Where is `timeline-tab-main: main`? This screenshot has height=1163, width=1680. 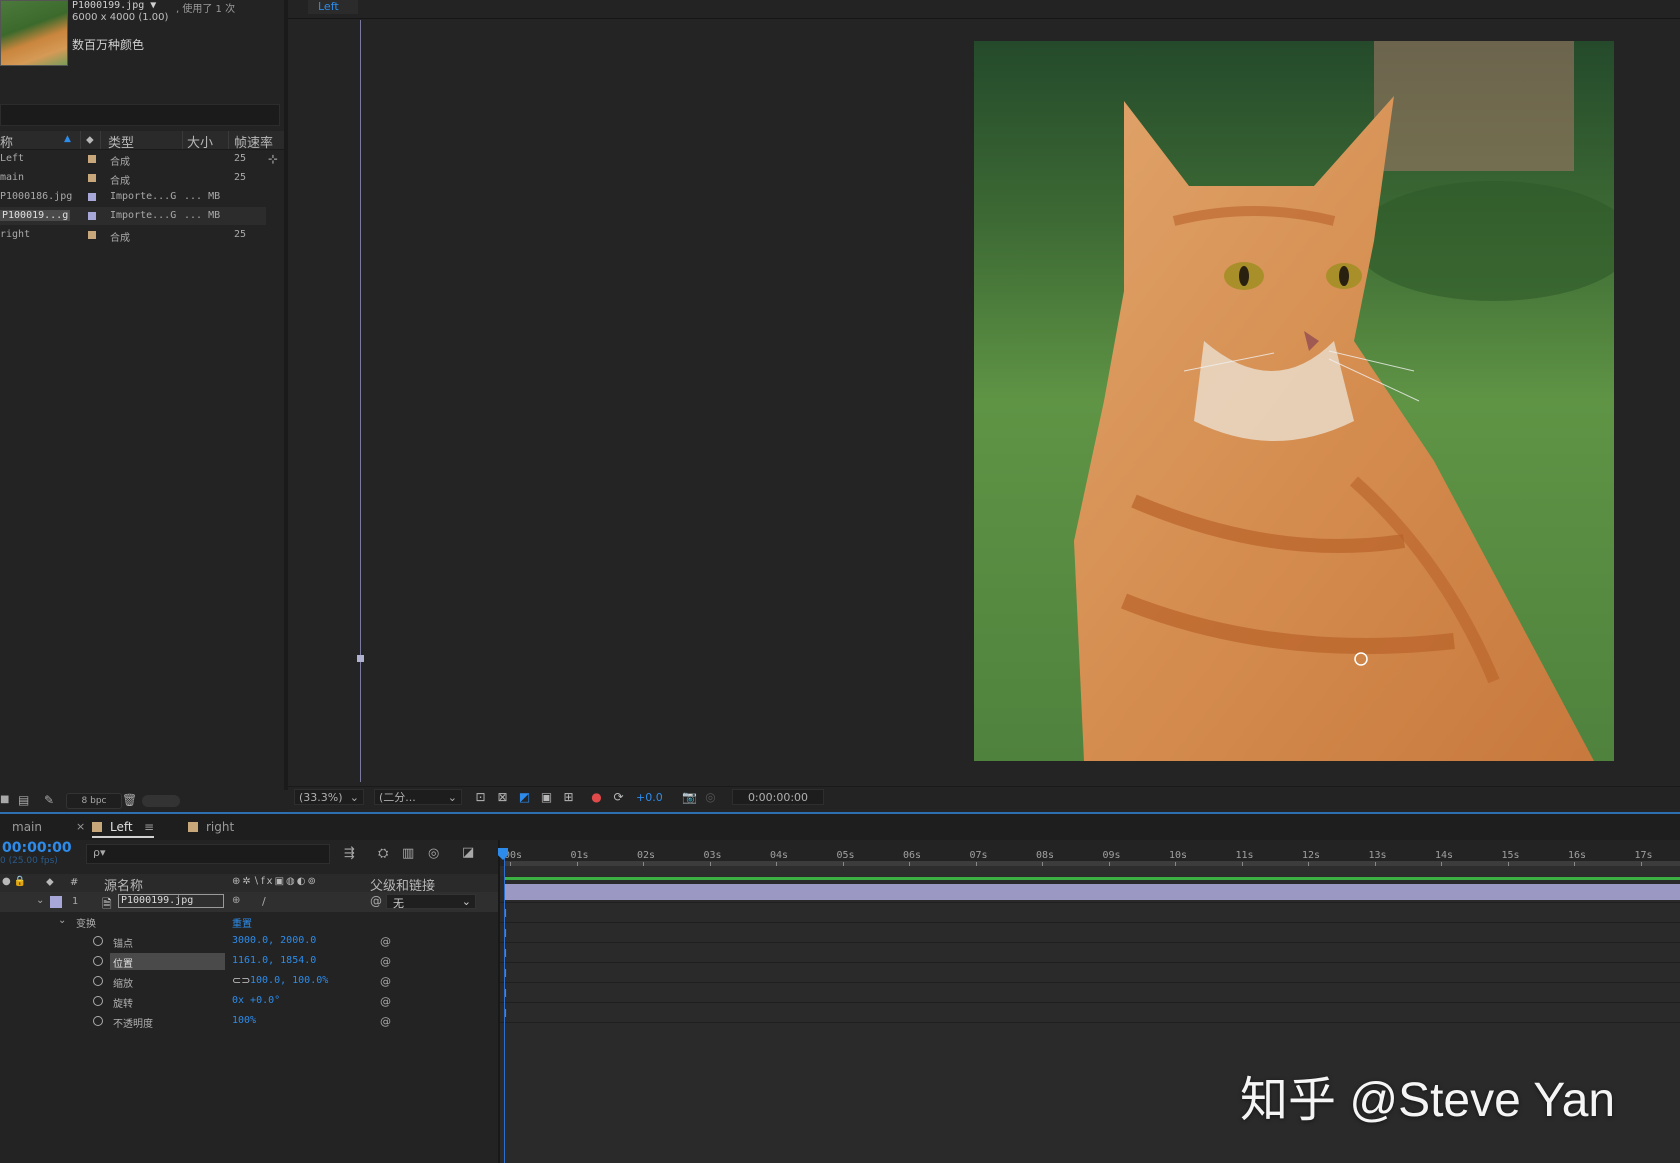 timeline-tab-main: main is located at coordinates (27, 827).